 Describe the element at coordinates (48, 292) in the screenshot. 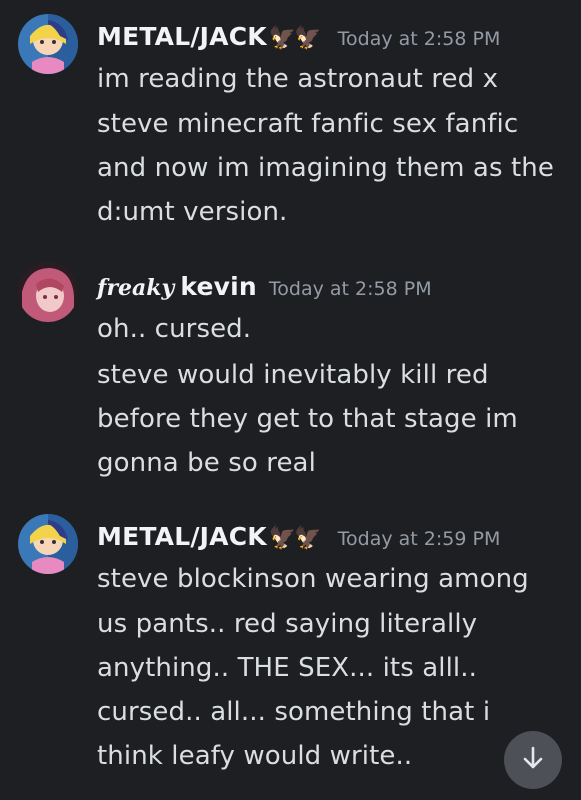

I see `avatar-kevin` at that location.